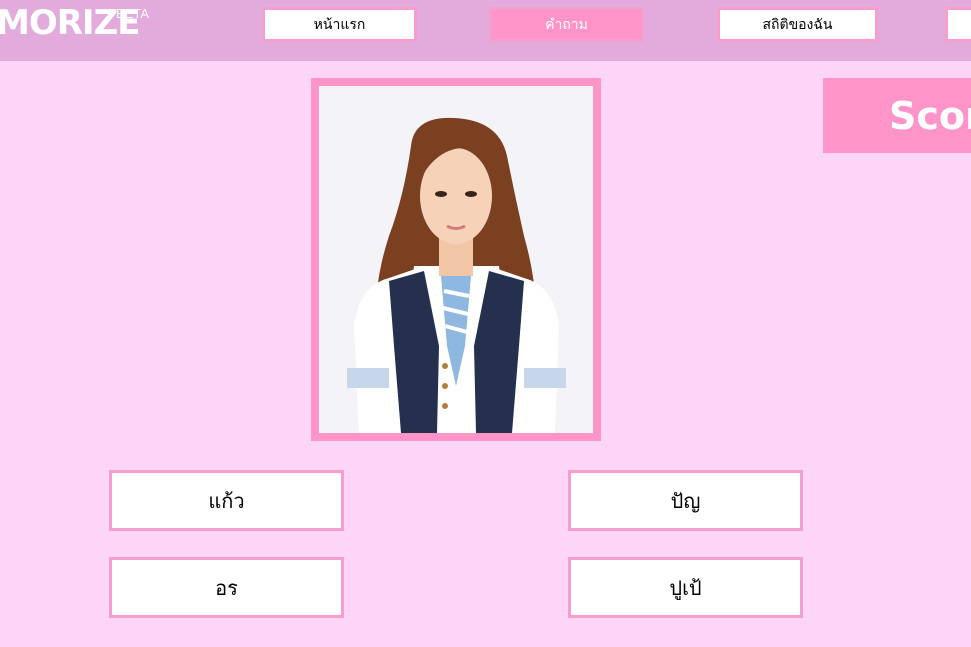 This screenshot has height=647, width=971. I want to click on answer-option-2: ปัญ, so click(685, 500).